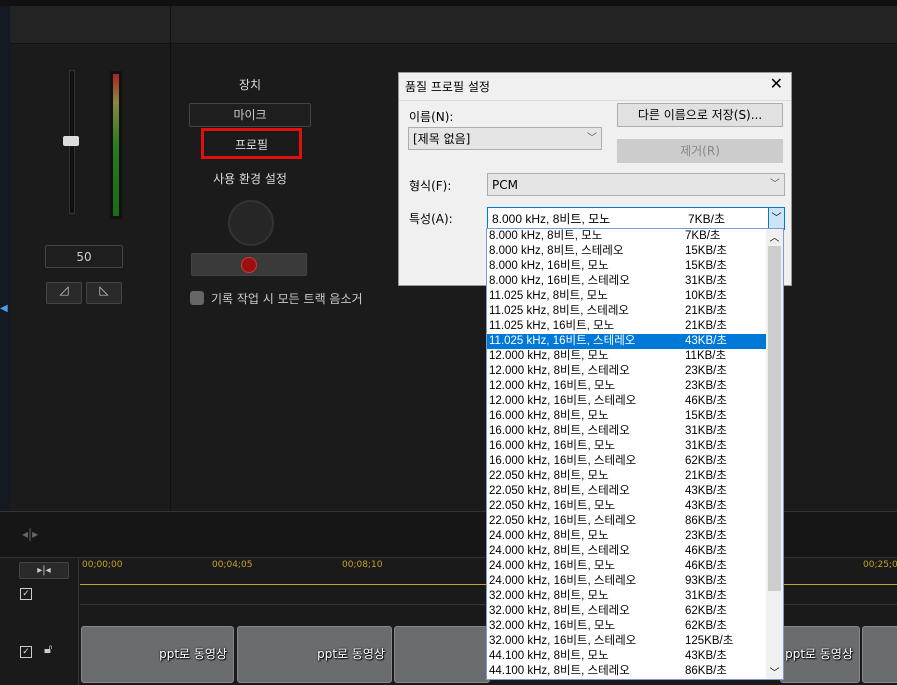 Image resolution: width=897 pixels, height=685 pixels. Describe the element at coordinates (774, 237) in the screenshot. I see `scroll-up-icon: ︿` at that location.